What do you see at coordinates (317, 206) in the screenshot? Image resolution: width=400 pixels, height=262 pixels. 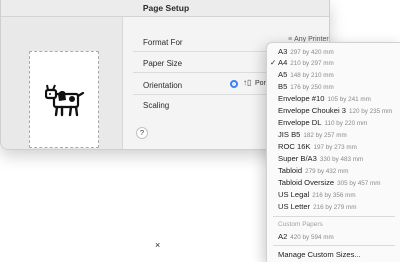 I see `menu-item-us-letter: US Letter 216 by 279 mm` at bounding box center [317, 206].